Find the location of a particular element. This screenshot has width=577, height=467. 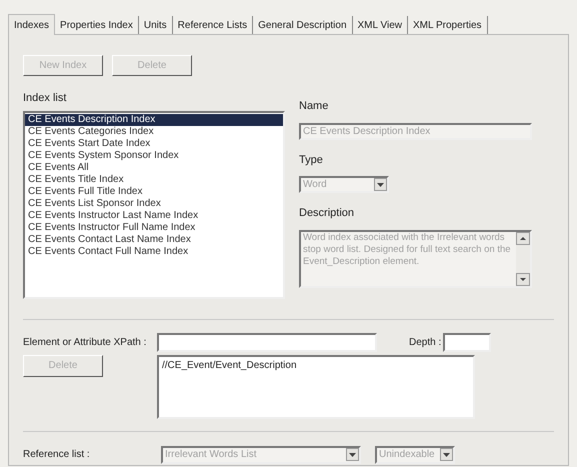

depth-label: Depth : is located at coordinates (425, 343).